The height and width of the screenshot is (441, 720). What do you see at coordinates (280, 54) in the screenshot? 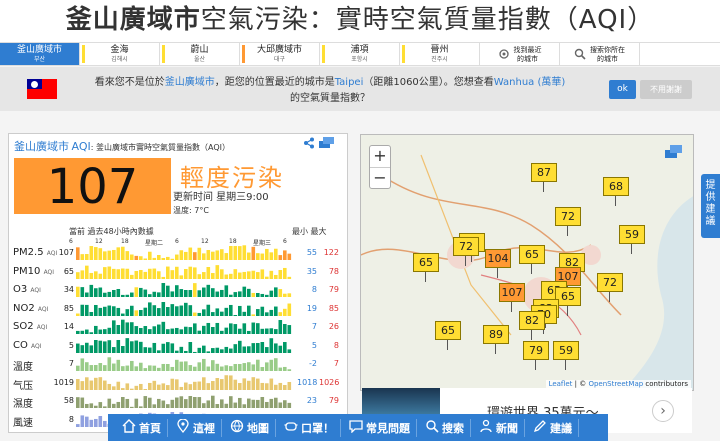
I see `city-tab-3: 大邱廣域市 대구` at bounding box center [280, 54].